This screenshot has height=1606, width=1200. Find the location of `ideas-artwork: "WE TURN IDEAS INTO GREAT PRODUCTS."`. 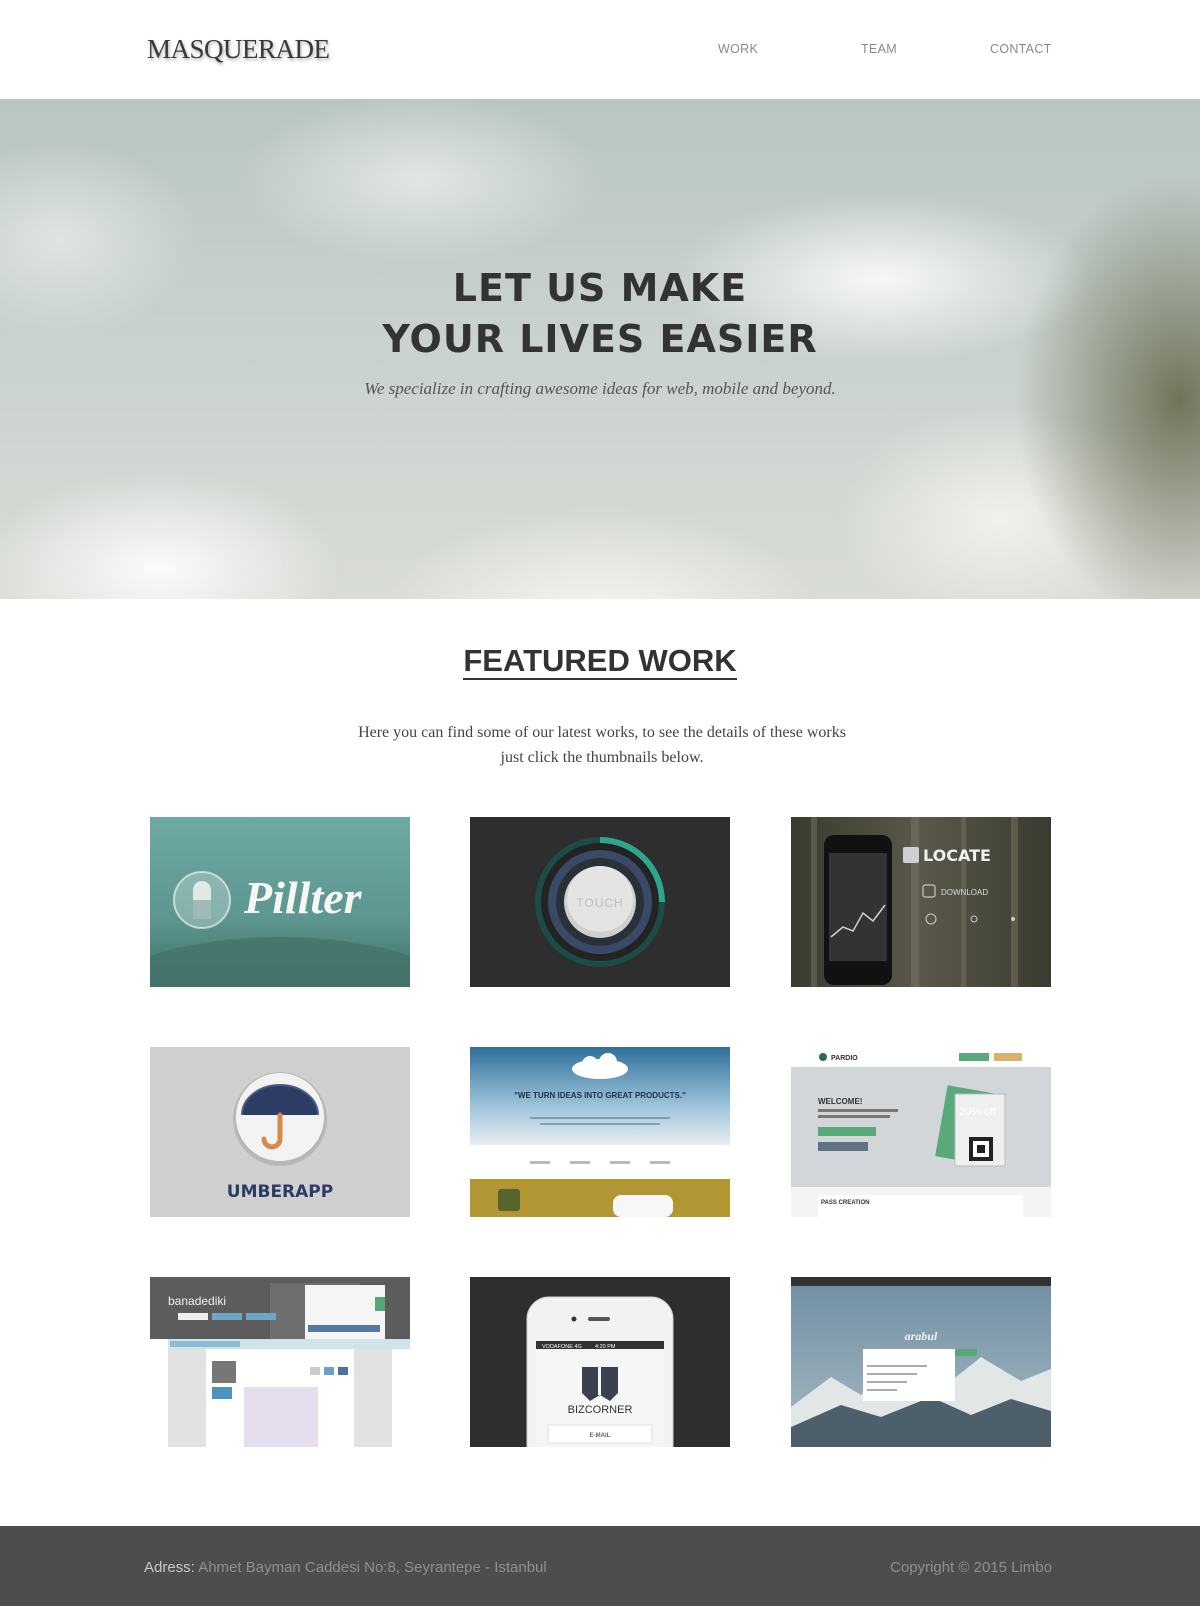

ideas-artwork: "WE TURN IDEAS INTO GREAT PRODUCTS." is located at coordinates (600, 1132).